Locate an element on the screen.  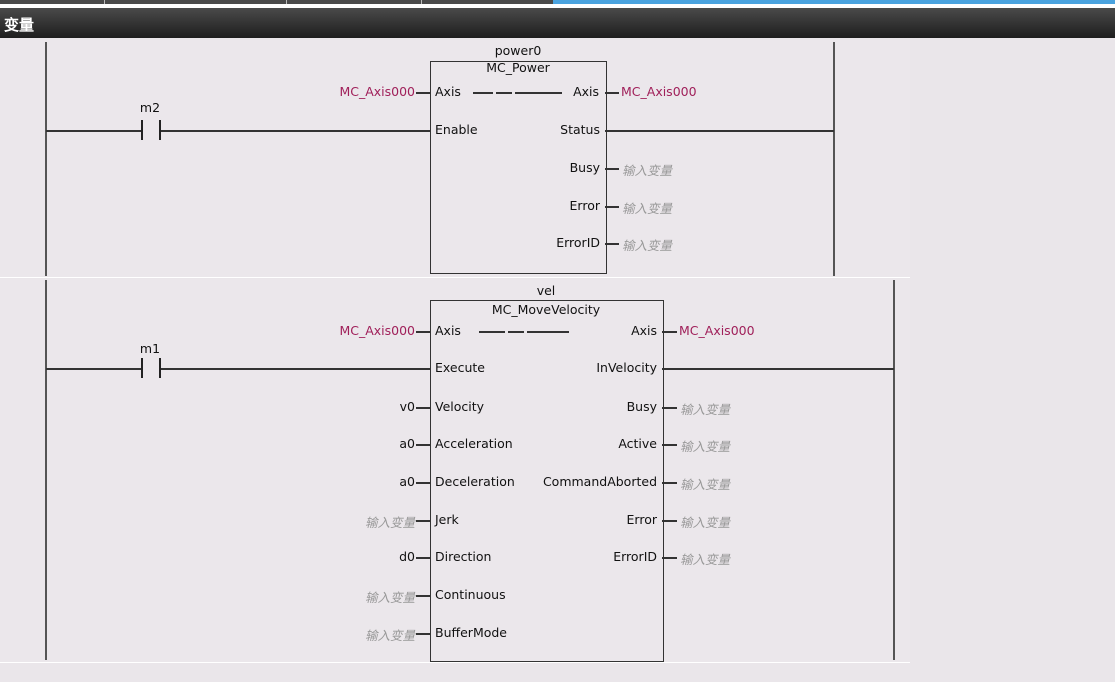
input-var-velocity: v0 is located at coordinates (407, 406).